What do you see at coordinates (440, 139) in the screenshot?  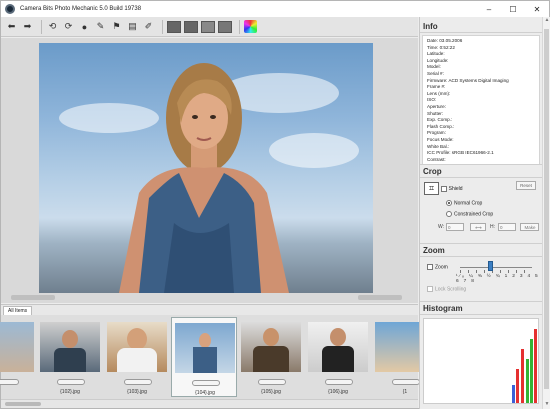 I see `info-row: Focus Mode:` at bounding box center [440, 139].